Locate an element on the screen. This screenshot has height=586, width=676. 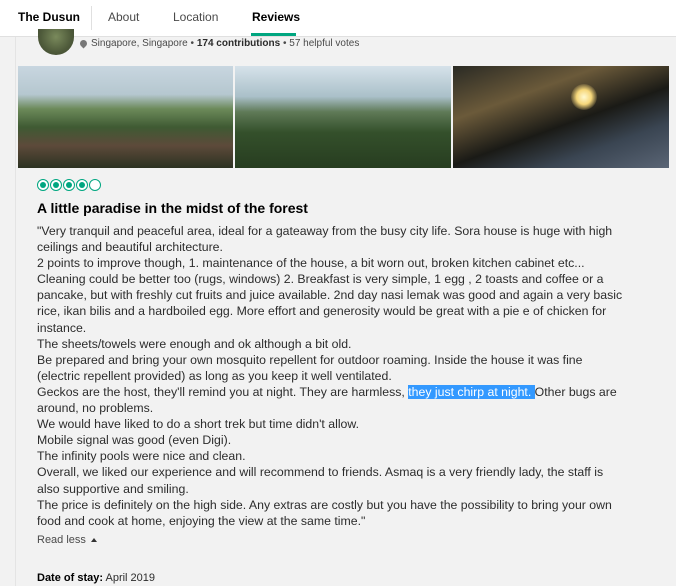
date-of-stay-label: Date of stay: is located at coordinates (70, 578).